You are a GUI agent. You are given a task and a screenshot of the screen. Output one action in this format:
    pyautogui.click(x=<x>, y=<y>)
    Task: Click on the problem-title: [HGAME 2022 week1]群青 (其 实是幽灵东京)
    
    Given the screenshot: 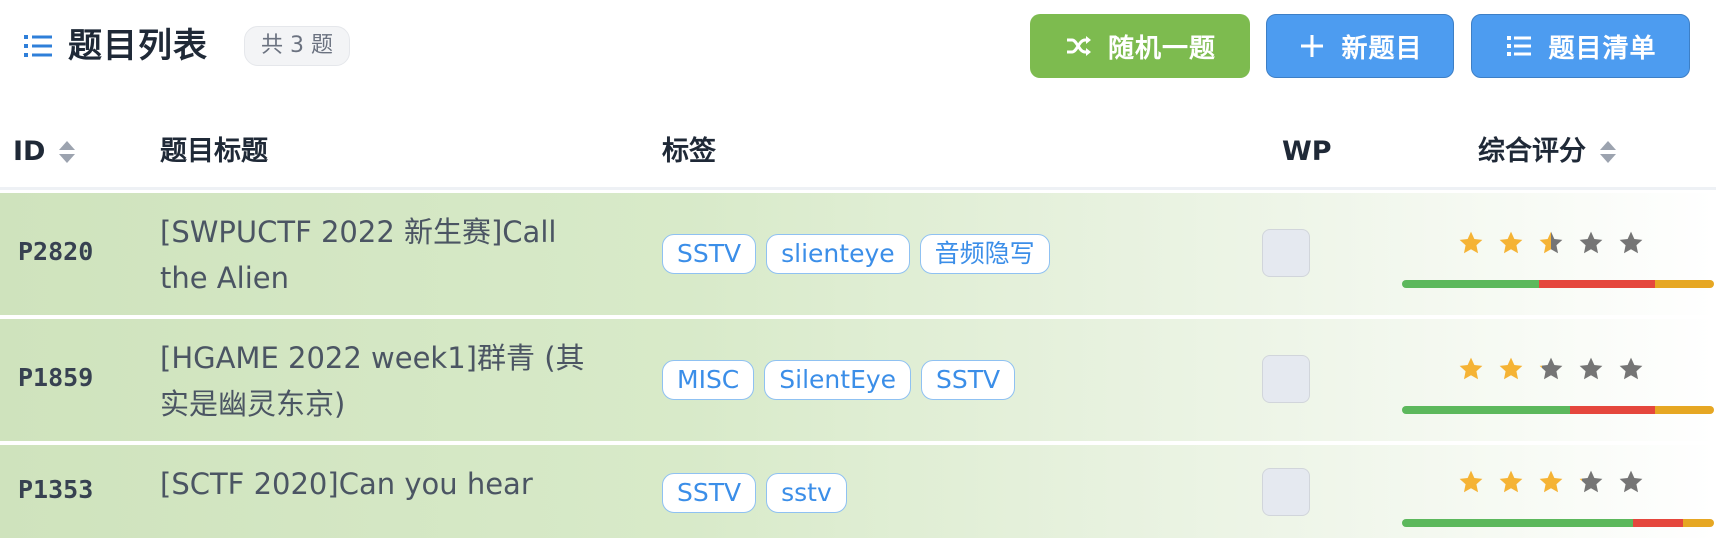 What is the action you would take?
    pyautogui.click(x=395, y=381)
    